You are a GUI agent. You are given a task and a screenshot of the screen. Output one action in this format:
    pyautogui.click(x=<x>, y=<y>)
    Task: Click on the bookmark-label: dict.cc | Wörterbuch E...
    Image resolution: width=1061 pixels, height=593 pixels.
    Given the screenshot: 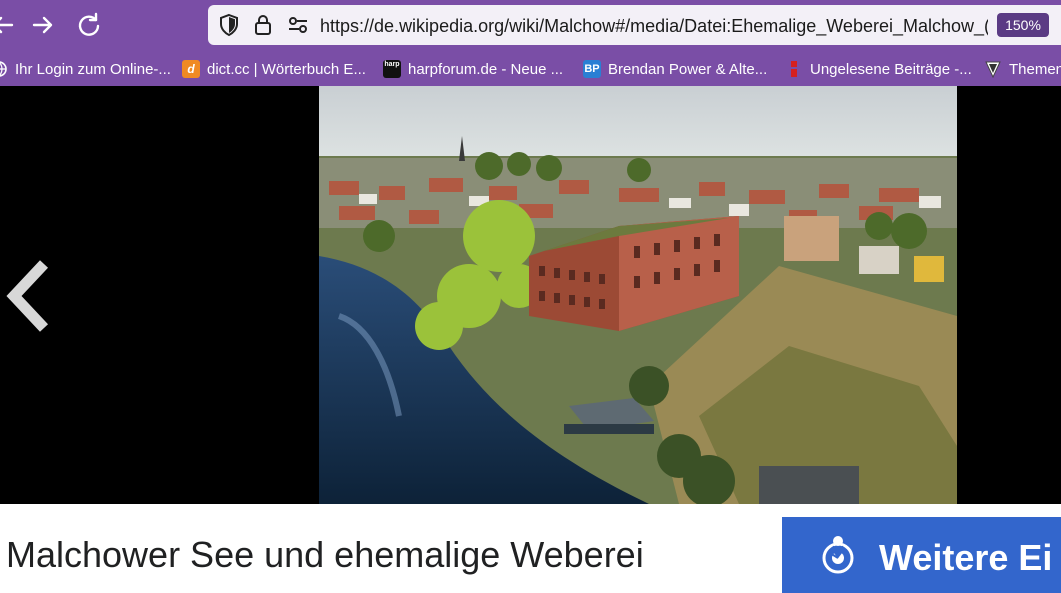 What is the action you would take?
    pyautogui.click(x=286, y=69)
    